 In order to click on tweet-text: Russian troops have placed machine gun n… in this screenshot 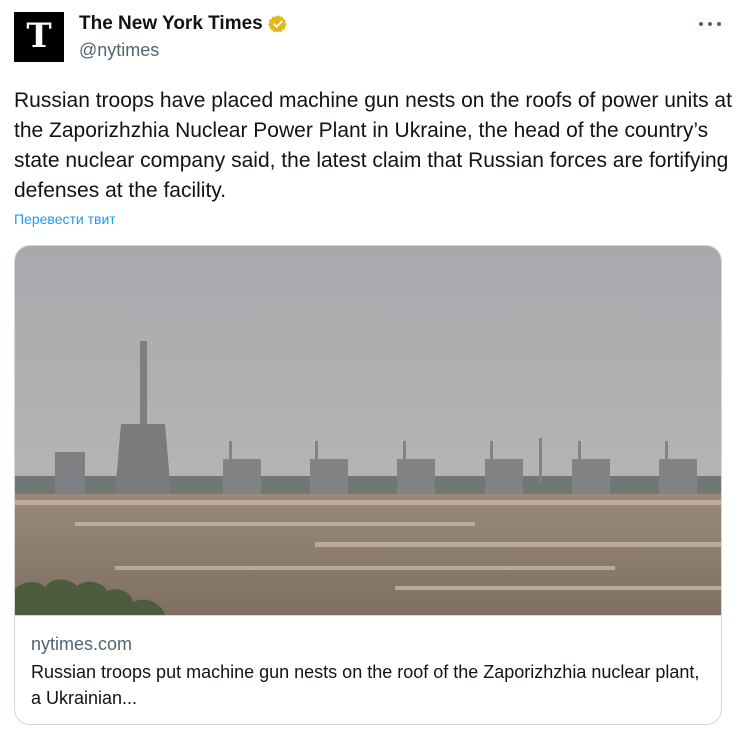, I will do `click(373, 145)`.